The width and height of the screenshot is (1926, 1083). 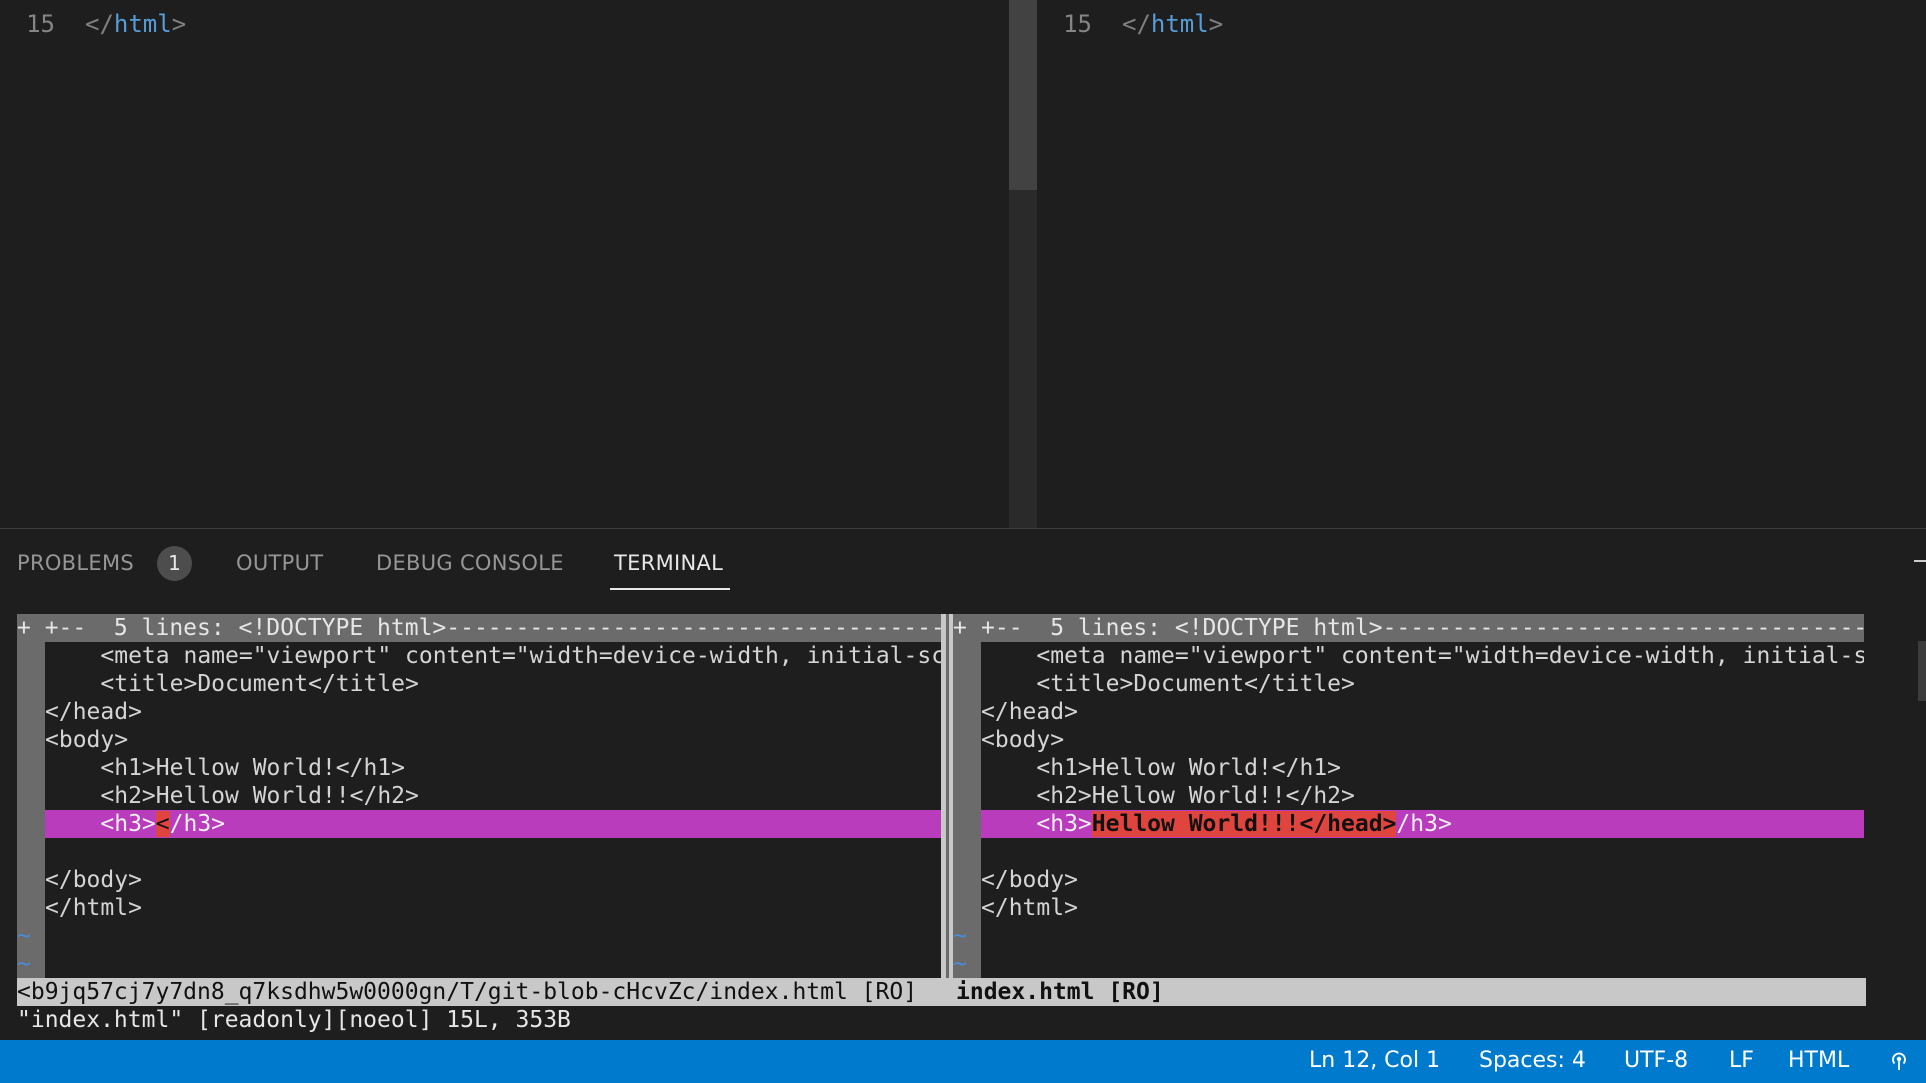 I want to click on active-tab-indicator, so click(x=670, y=589).